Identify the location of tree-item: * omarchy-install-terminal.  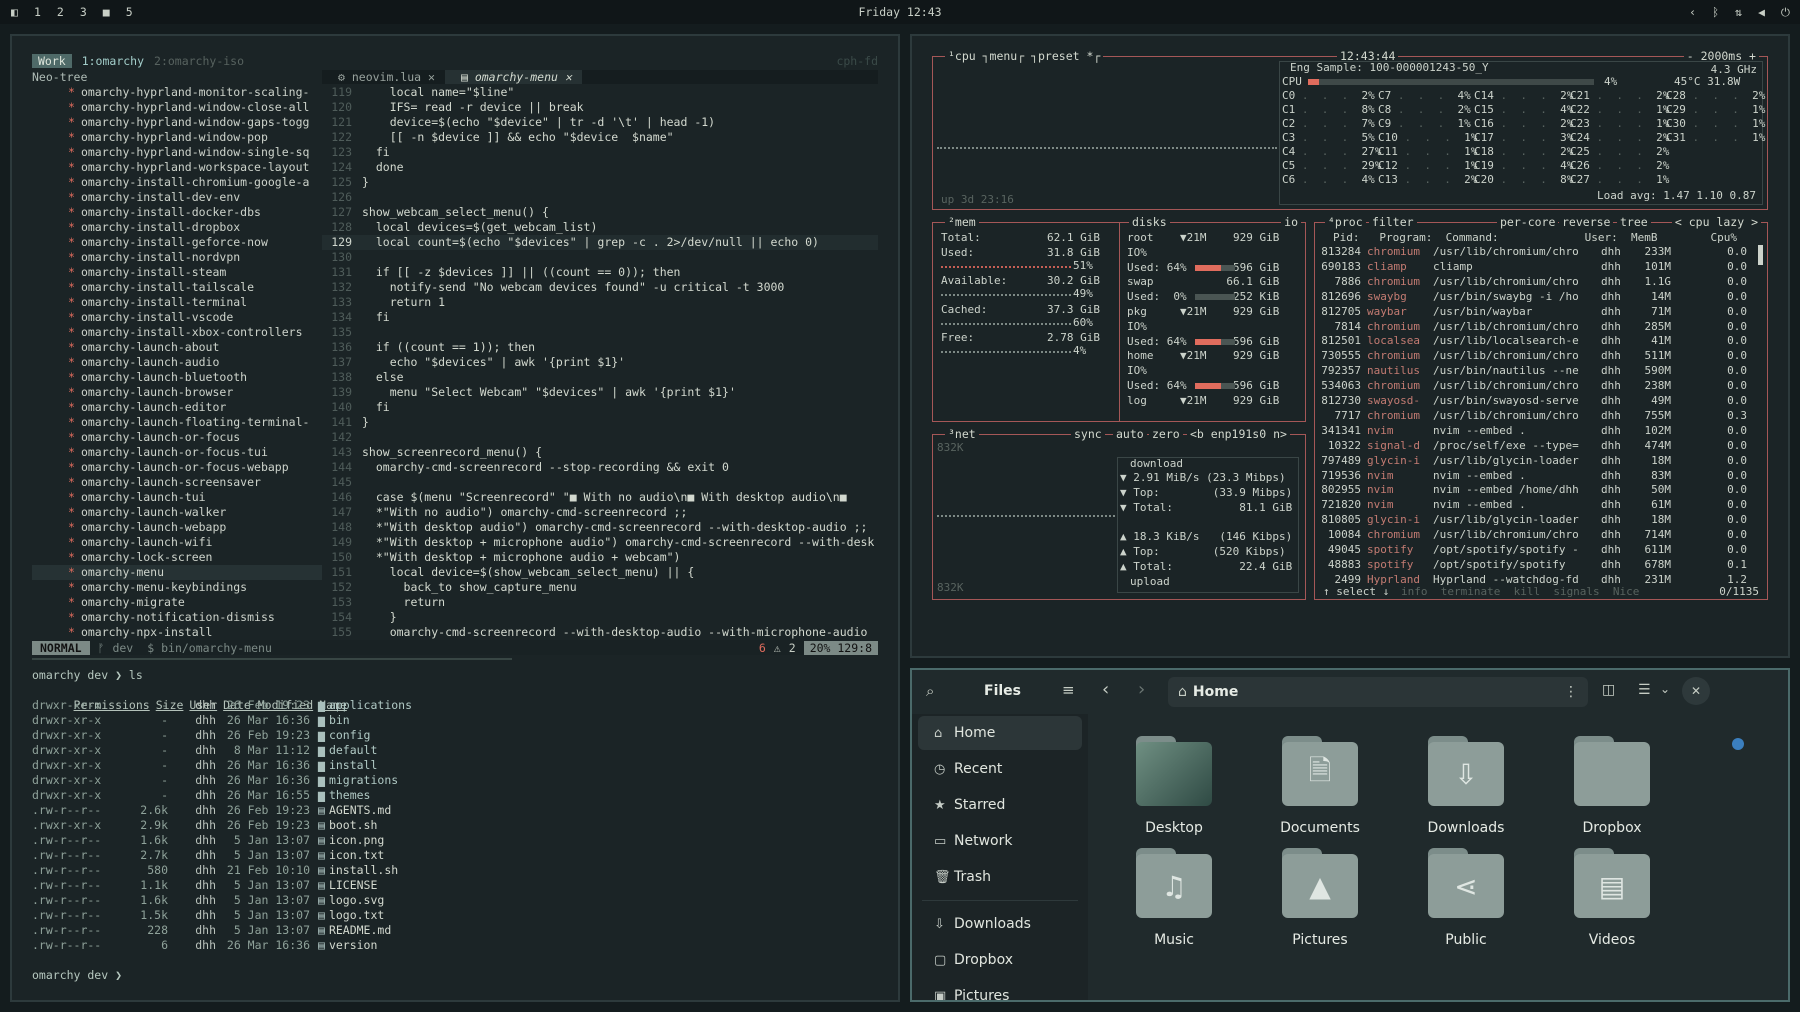
(177, 302).